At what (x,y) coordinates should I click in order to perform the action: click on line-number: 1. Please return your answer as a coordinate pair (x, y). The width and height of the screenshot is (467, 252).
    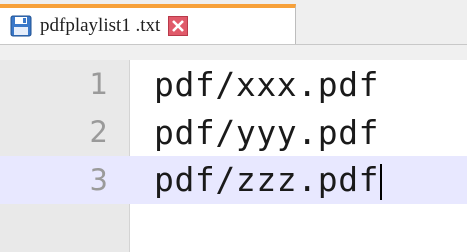
    Looking at the image, I should click on (98, 84).